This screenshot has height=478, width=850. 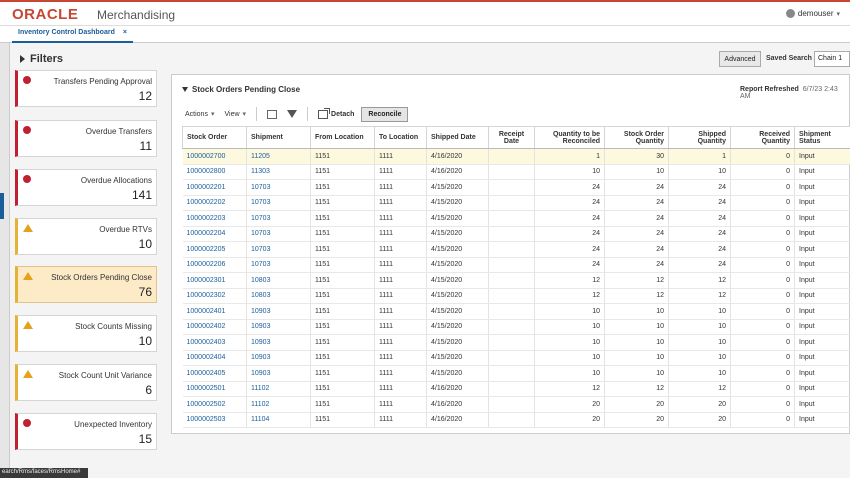 I want to click on actions-menu: Actions ▾, so click(x=199, y=114).